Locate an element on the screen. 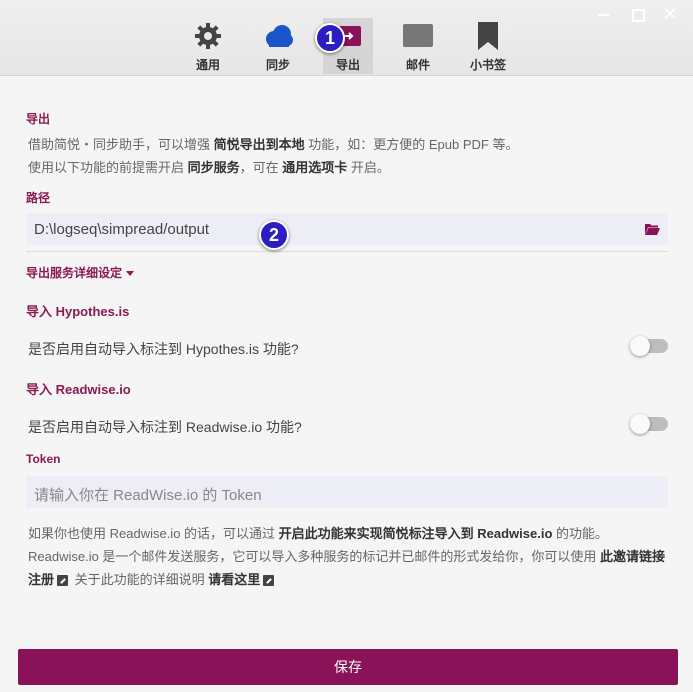 This screenshot has height=692, width=693. step-badge: 2 is located at coordinates (274, 235).